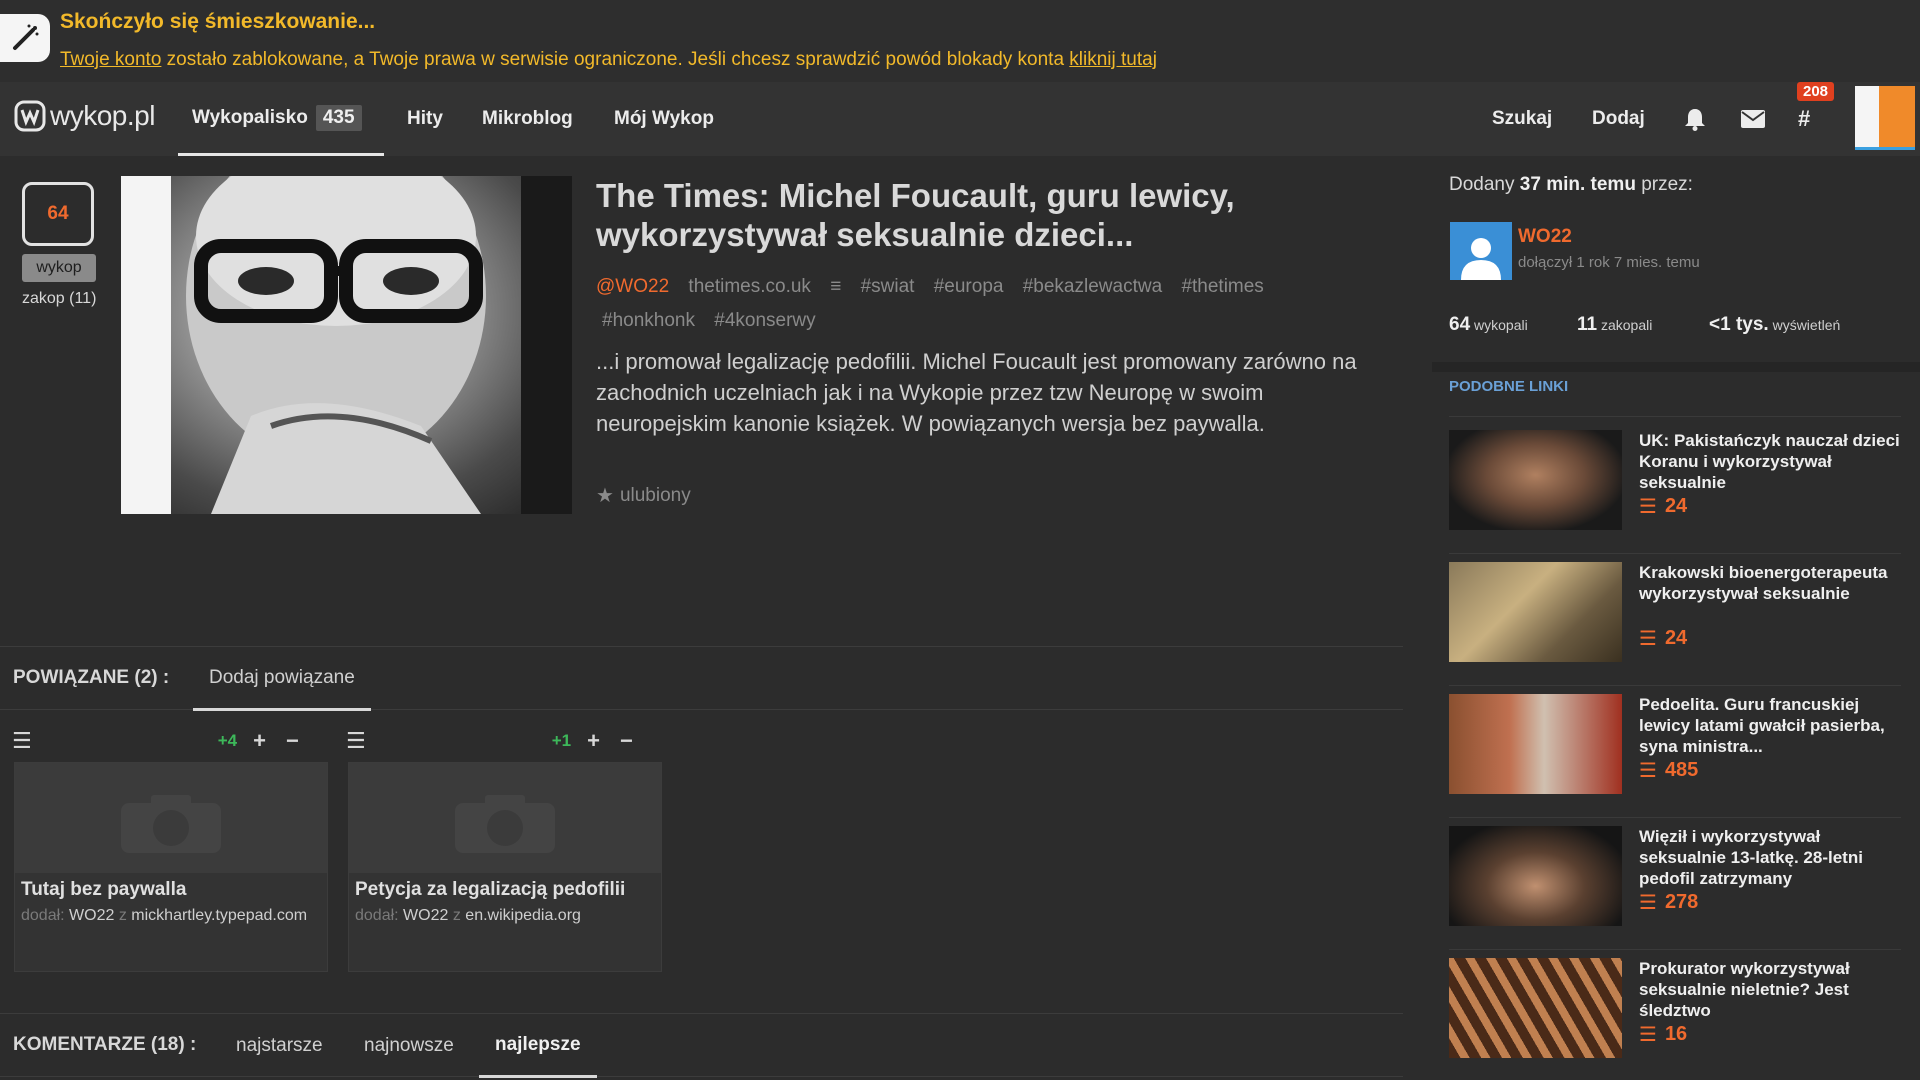 This screenshot has height=1080, width=1920. What do you see at coordinates (1522, 119) in the screenshot?
I see `search-button: Szukaj` at bounding box center [1522, 119].